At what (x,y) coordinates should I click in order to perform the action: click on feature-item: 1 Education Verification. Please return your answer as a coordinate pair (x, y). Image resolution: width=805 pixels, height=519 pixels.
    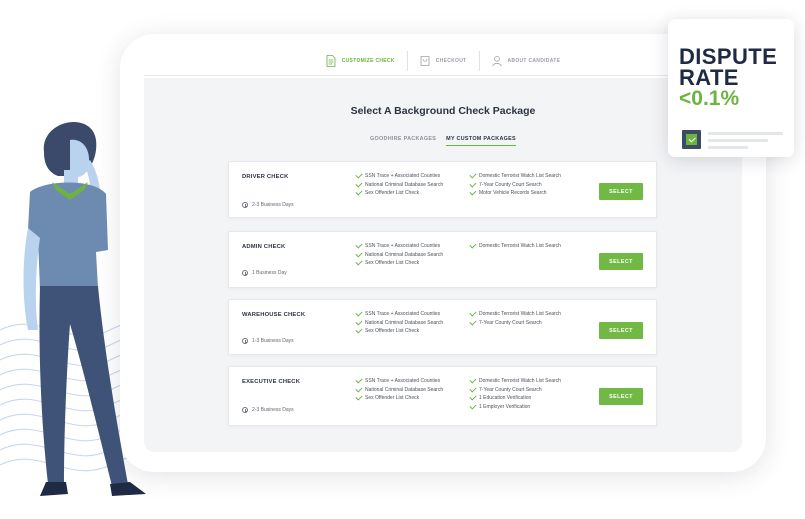
    Looking at the image, I should click on (515, 397).